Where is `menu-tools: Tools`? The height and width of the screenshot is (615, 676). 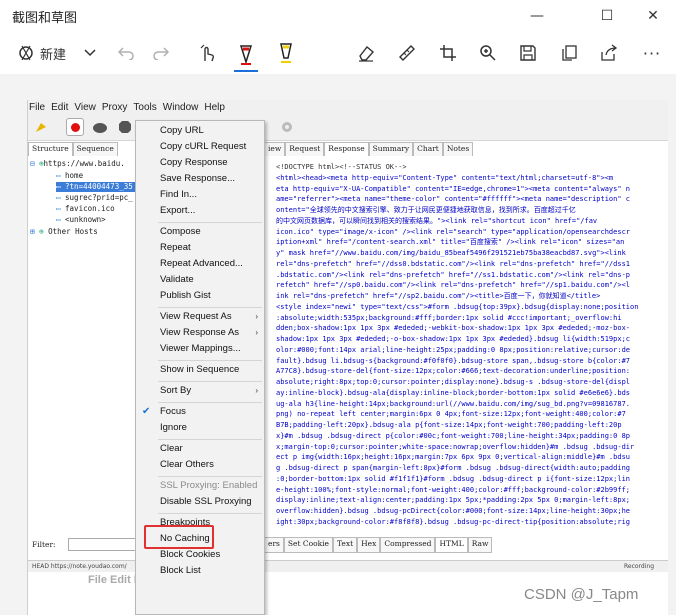
menu-tools: Tools is located at coordinates (144, 107).